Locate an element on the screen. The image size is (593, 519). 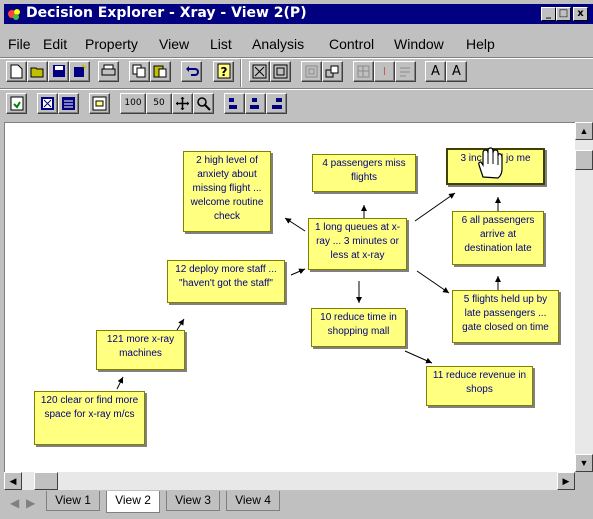
zoom-select-button is located at coordinates (280, 71).